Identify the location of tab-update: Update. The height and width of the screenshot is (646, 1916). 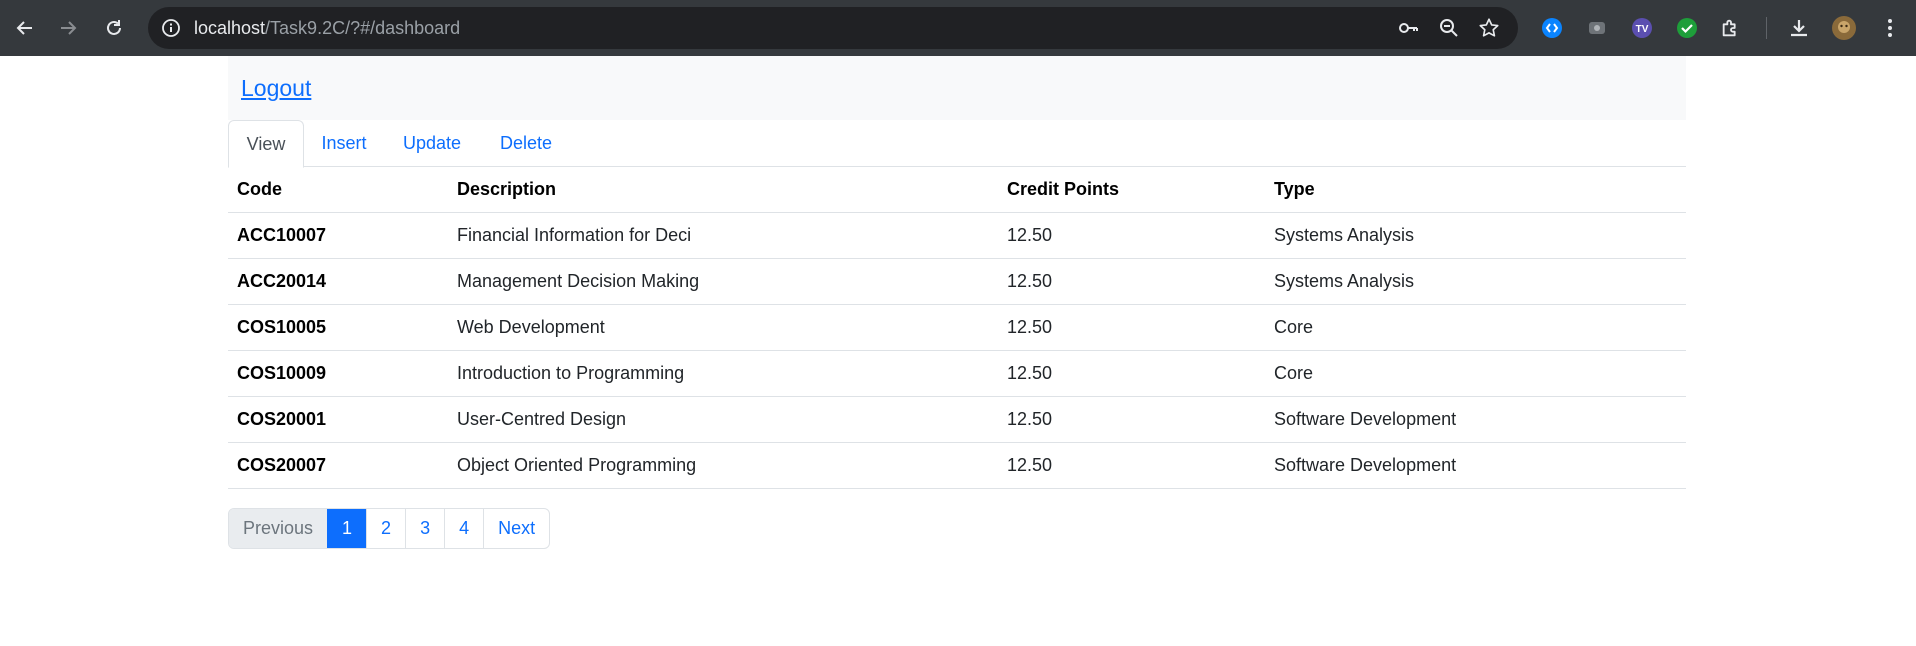
(432, 143).